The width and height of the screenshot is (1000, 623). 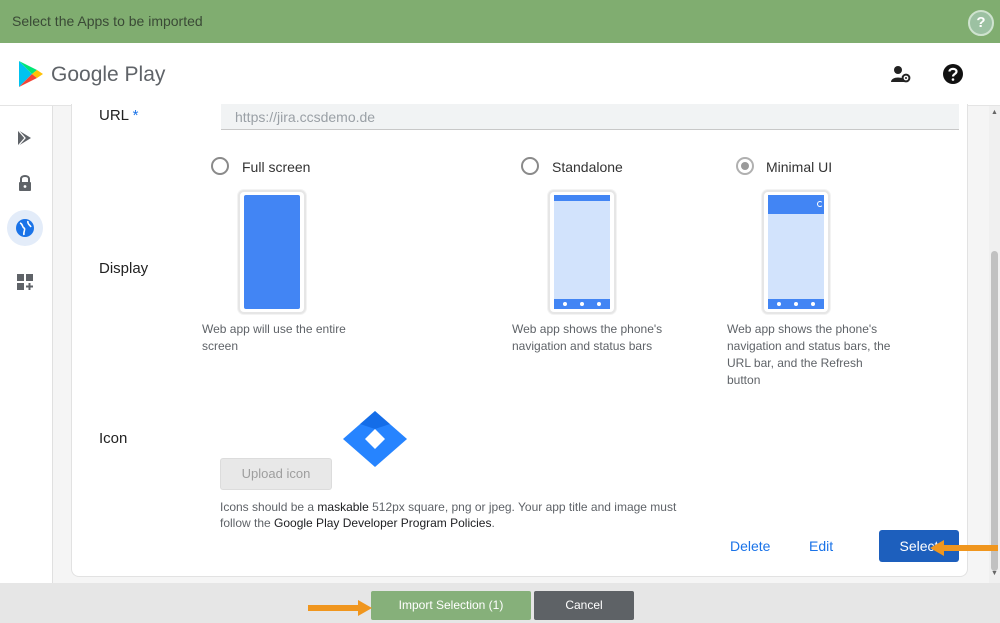 What do you see at coordinates (340, 608) in the screenshot?
I see `import-pointer-arrow-icon` at bounding box center [340, 608].